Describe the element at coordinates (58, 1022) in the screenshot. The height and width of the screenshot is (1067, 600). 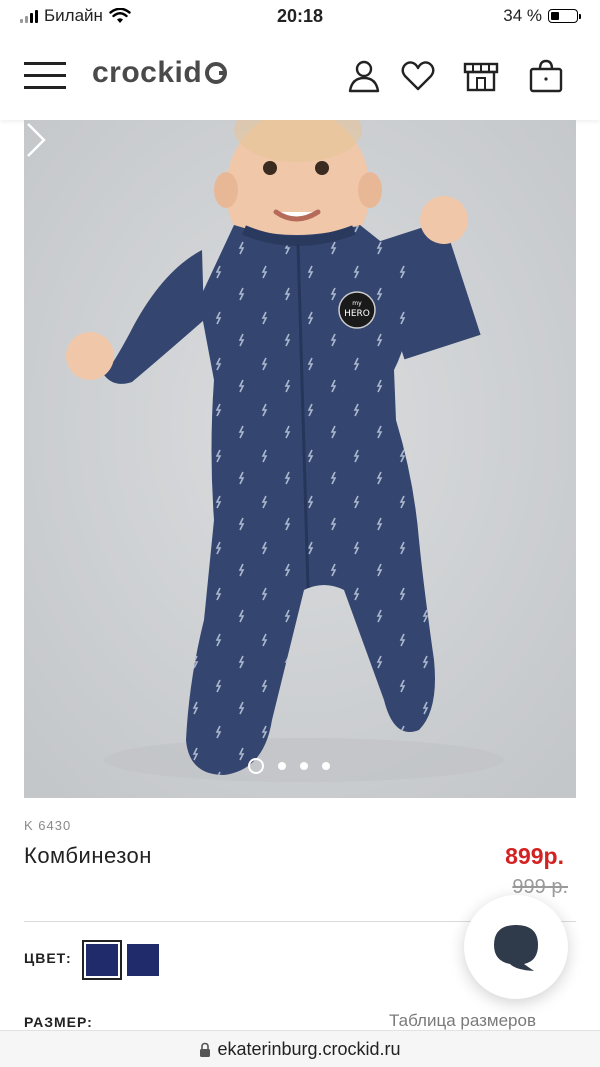
I see `size-label: РАЗМЕР:` at that location.